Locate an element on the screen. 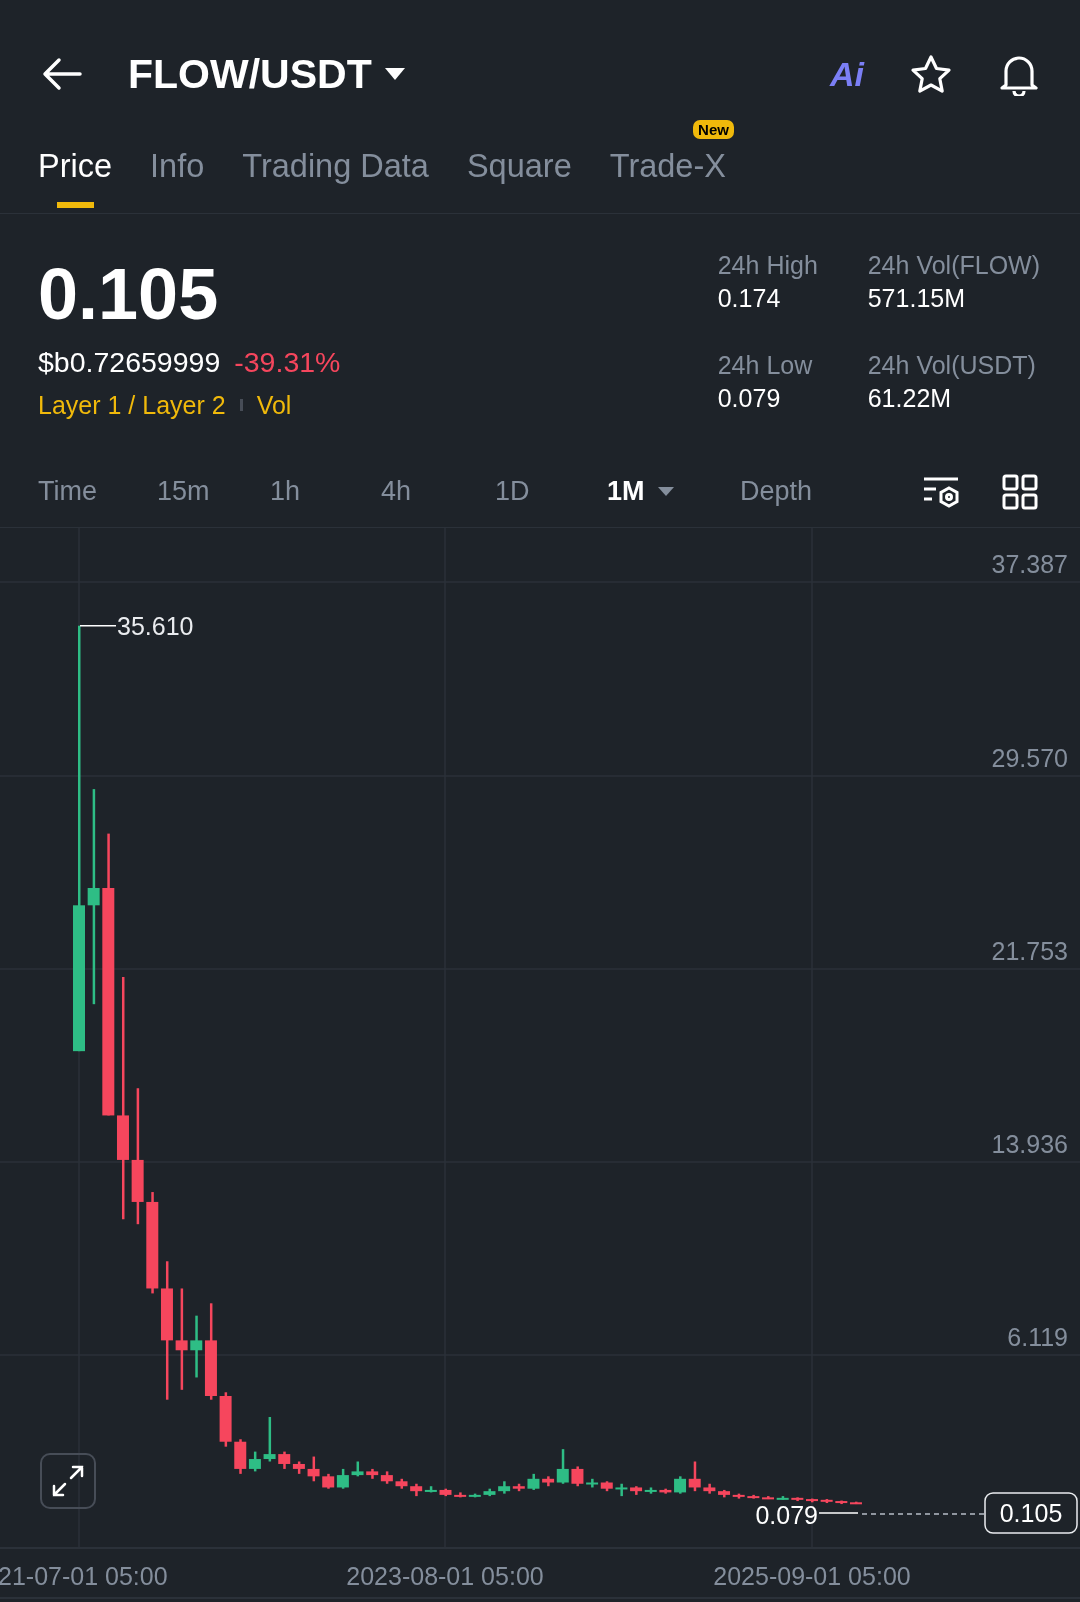  price-change: -39.31% is located at coordinates (287, 362).